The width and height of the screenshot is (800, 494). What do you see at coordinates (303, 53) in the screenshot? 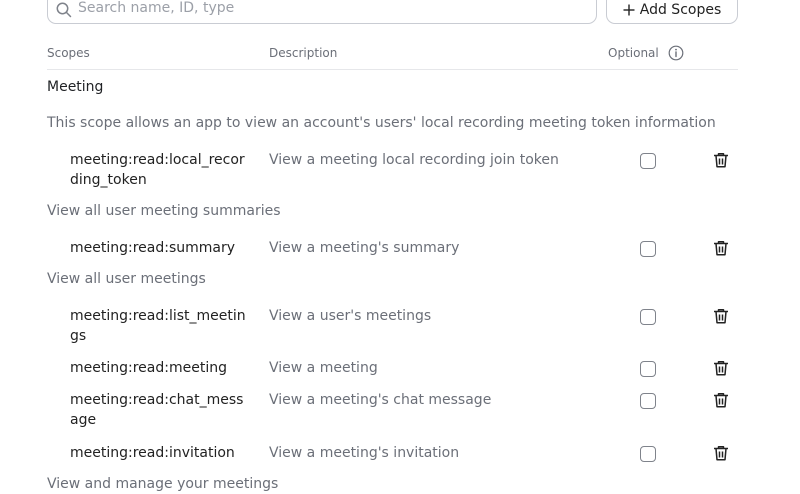
I see `column-header-description: Description` at bounding box center [303, 53].